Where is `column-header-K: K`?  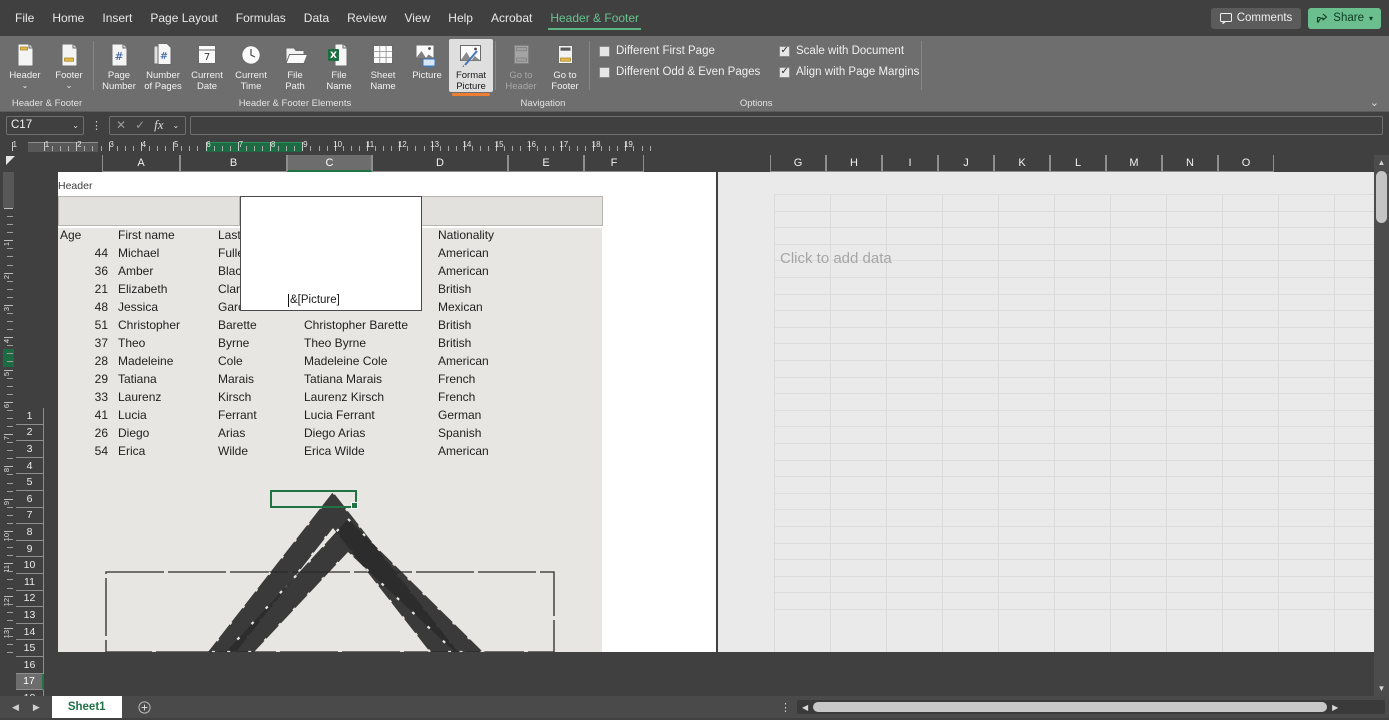 column-header-K: K is located at coordinates (1022, 163).